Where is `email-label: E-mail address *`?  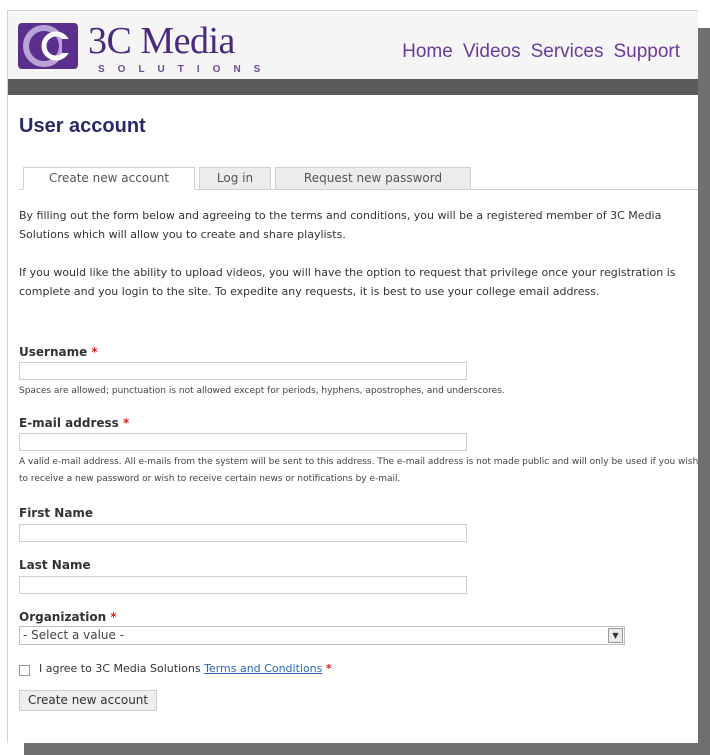 email-label: E-mail address * is located at coordinates (74, 423).